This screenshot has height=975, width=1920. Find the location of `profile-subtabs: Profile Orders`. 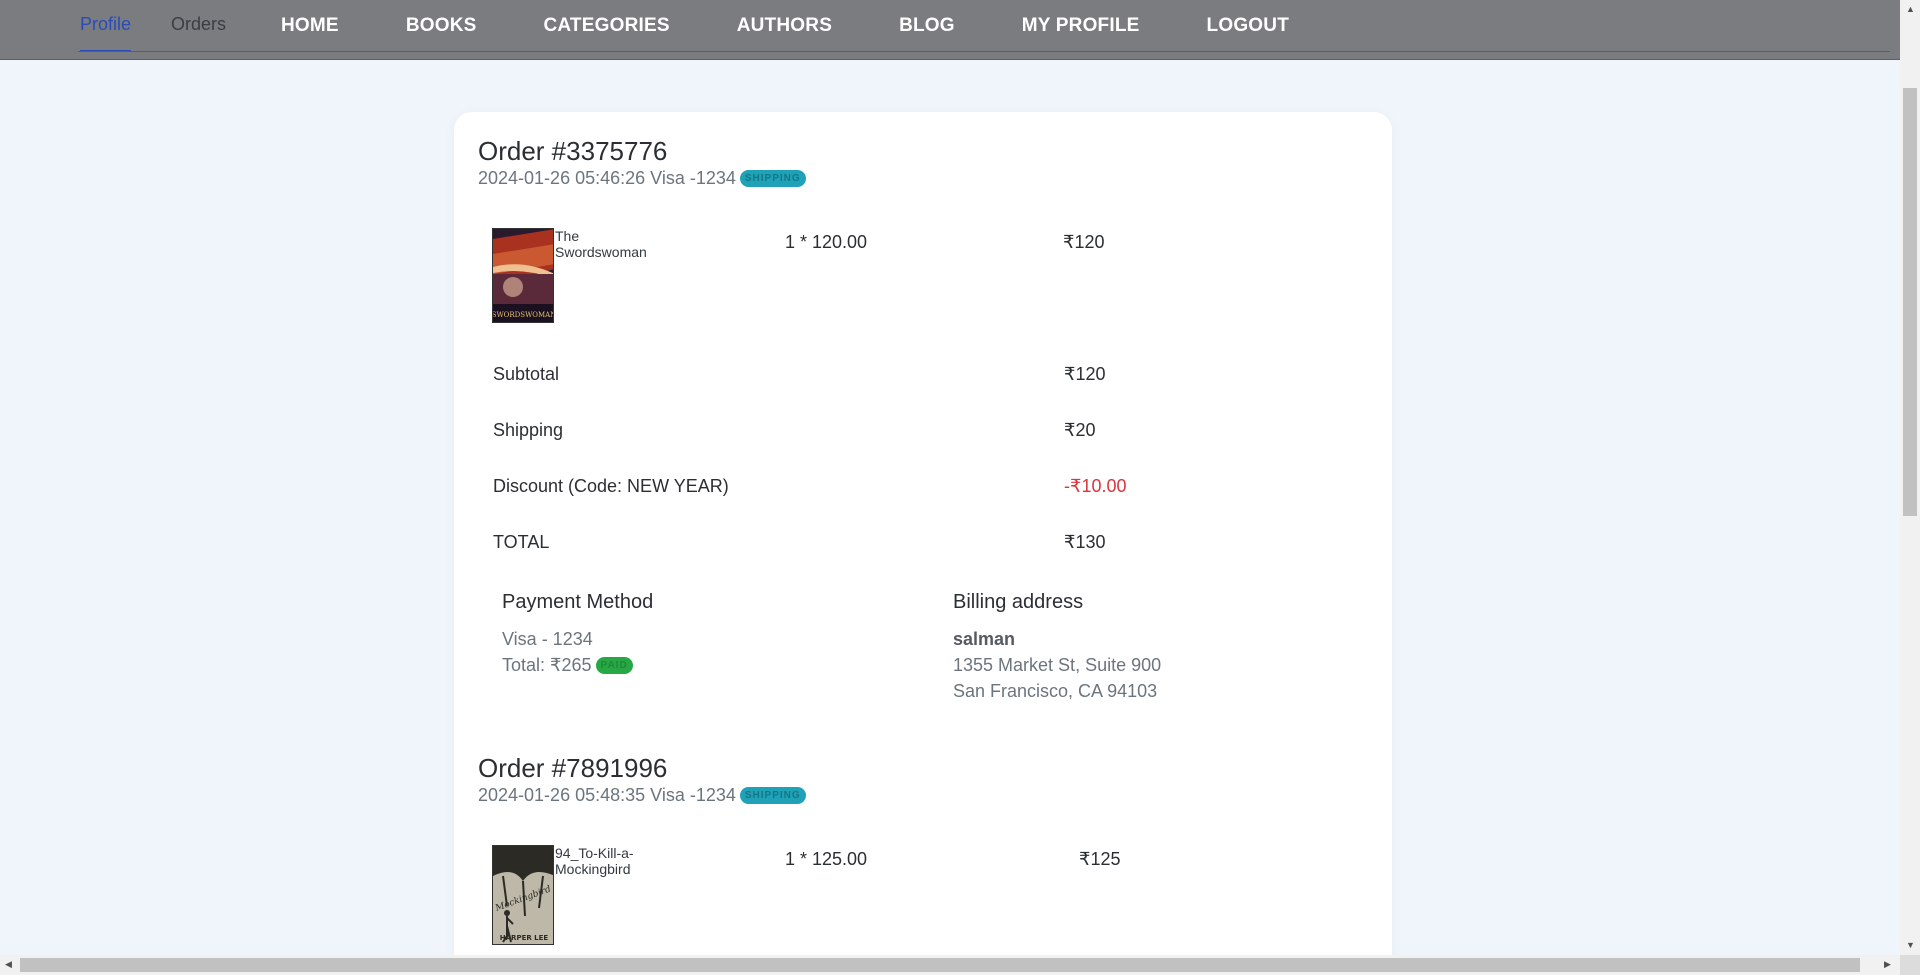

profile-subtabs: Profile Orders is located at coordinates (173, 26).